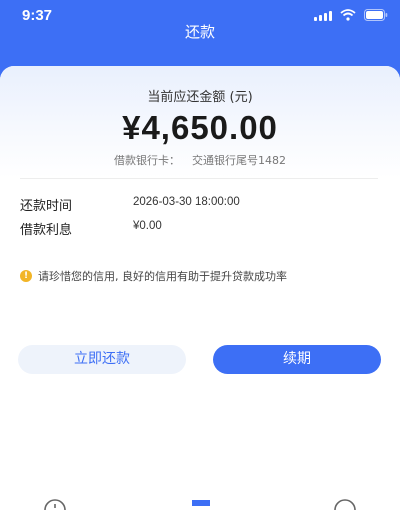 The width and height of the screenshot is (400, 510). What do you see at coordinates (26, 276) in the screenshot?
I see `warning-icon: !` at bounding box center [26, 276].